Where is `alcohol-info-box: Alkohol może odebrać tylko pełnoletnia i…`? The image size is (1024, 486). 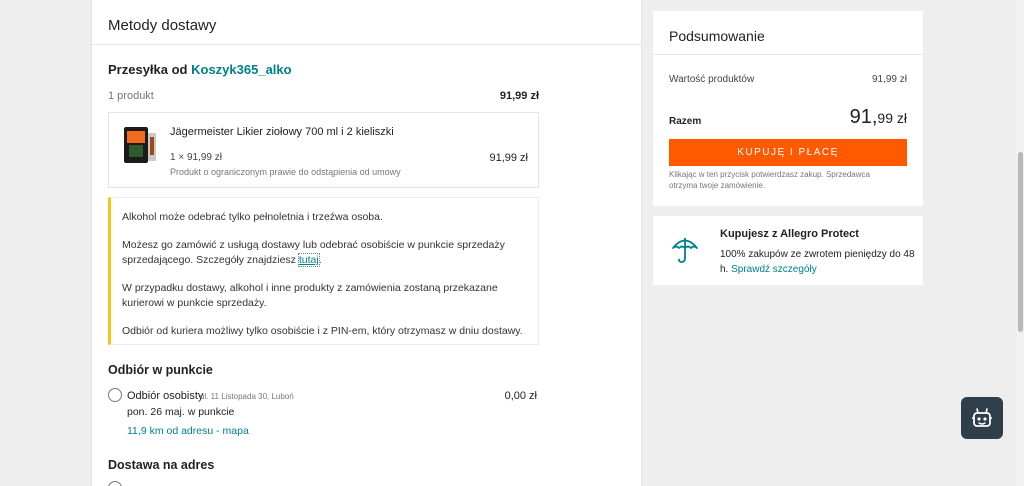 alcohol-info-box: Alkohol może odebrać tylko pełnoletnia i… is located at coordinates (323, 271).